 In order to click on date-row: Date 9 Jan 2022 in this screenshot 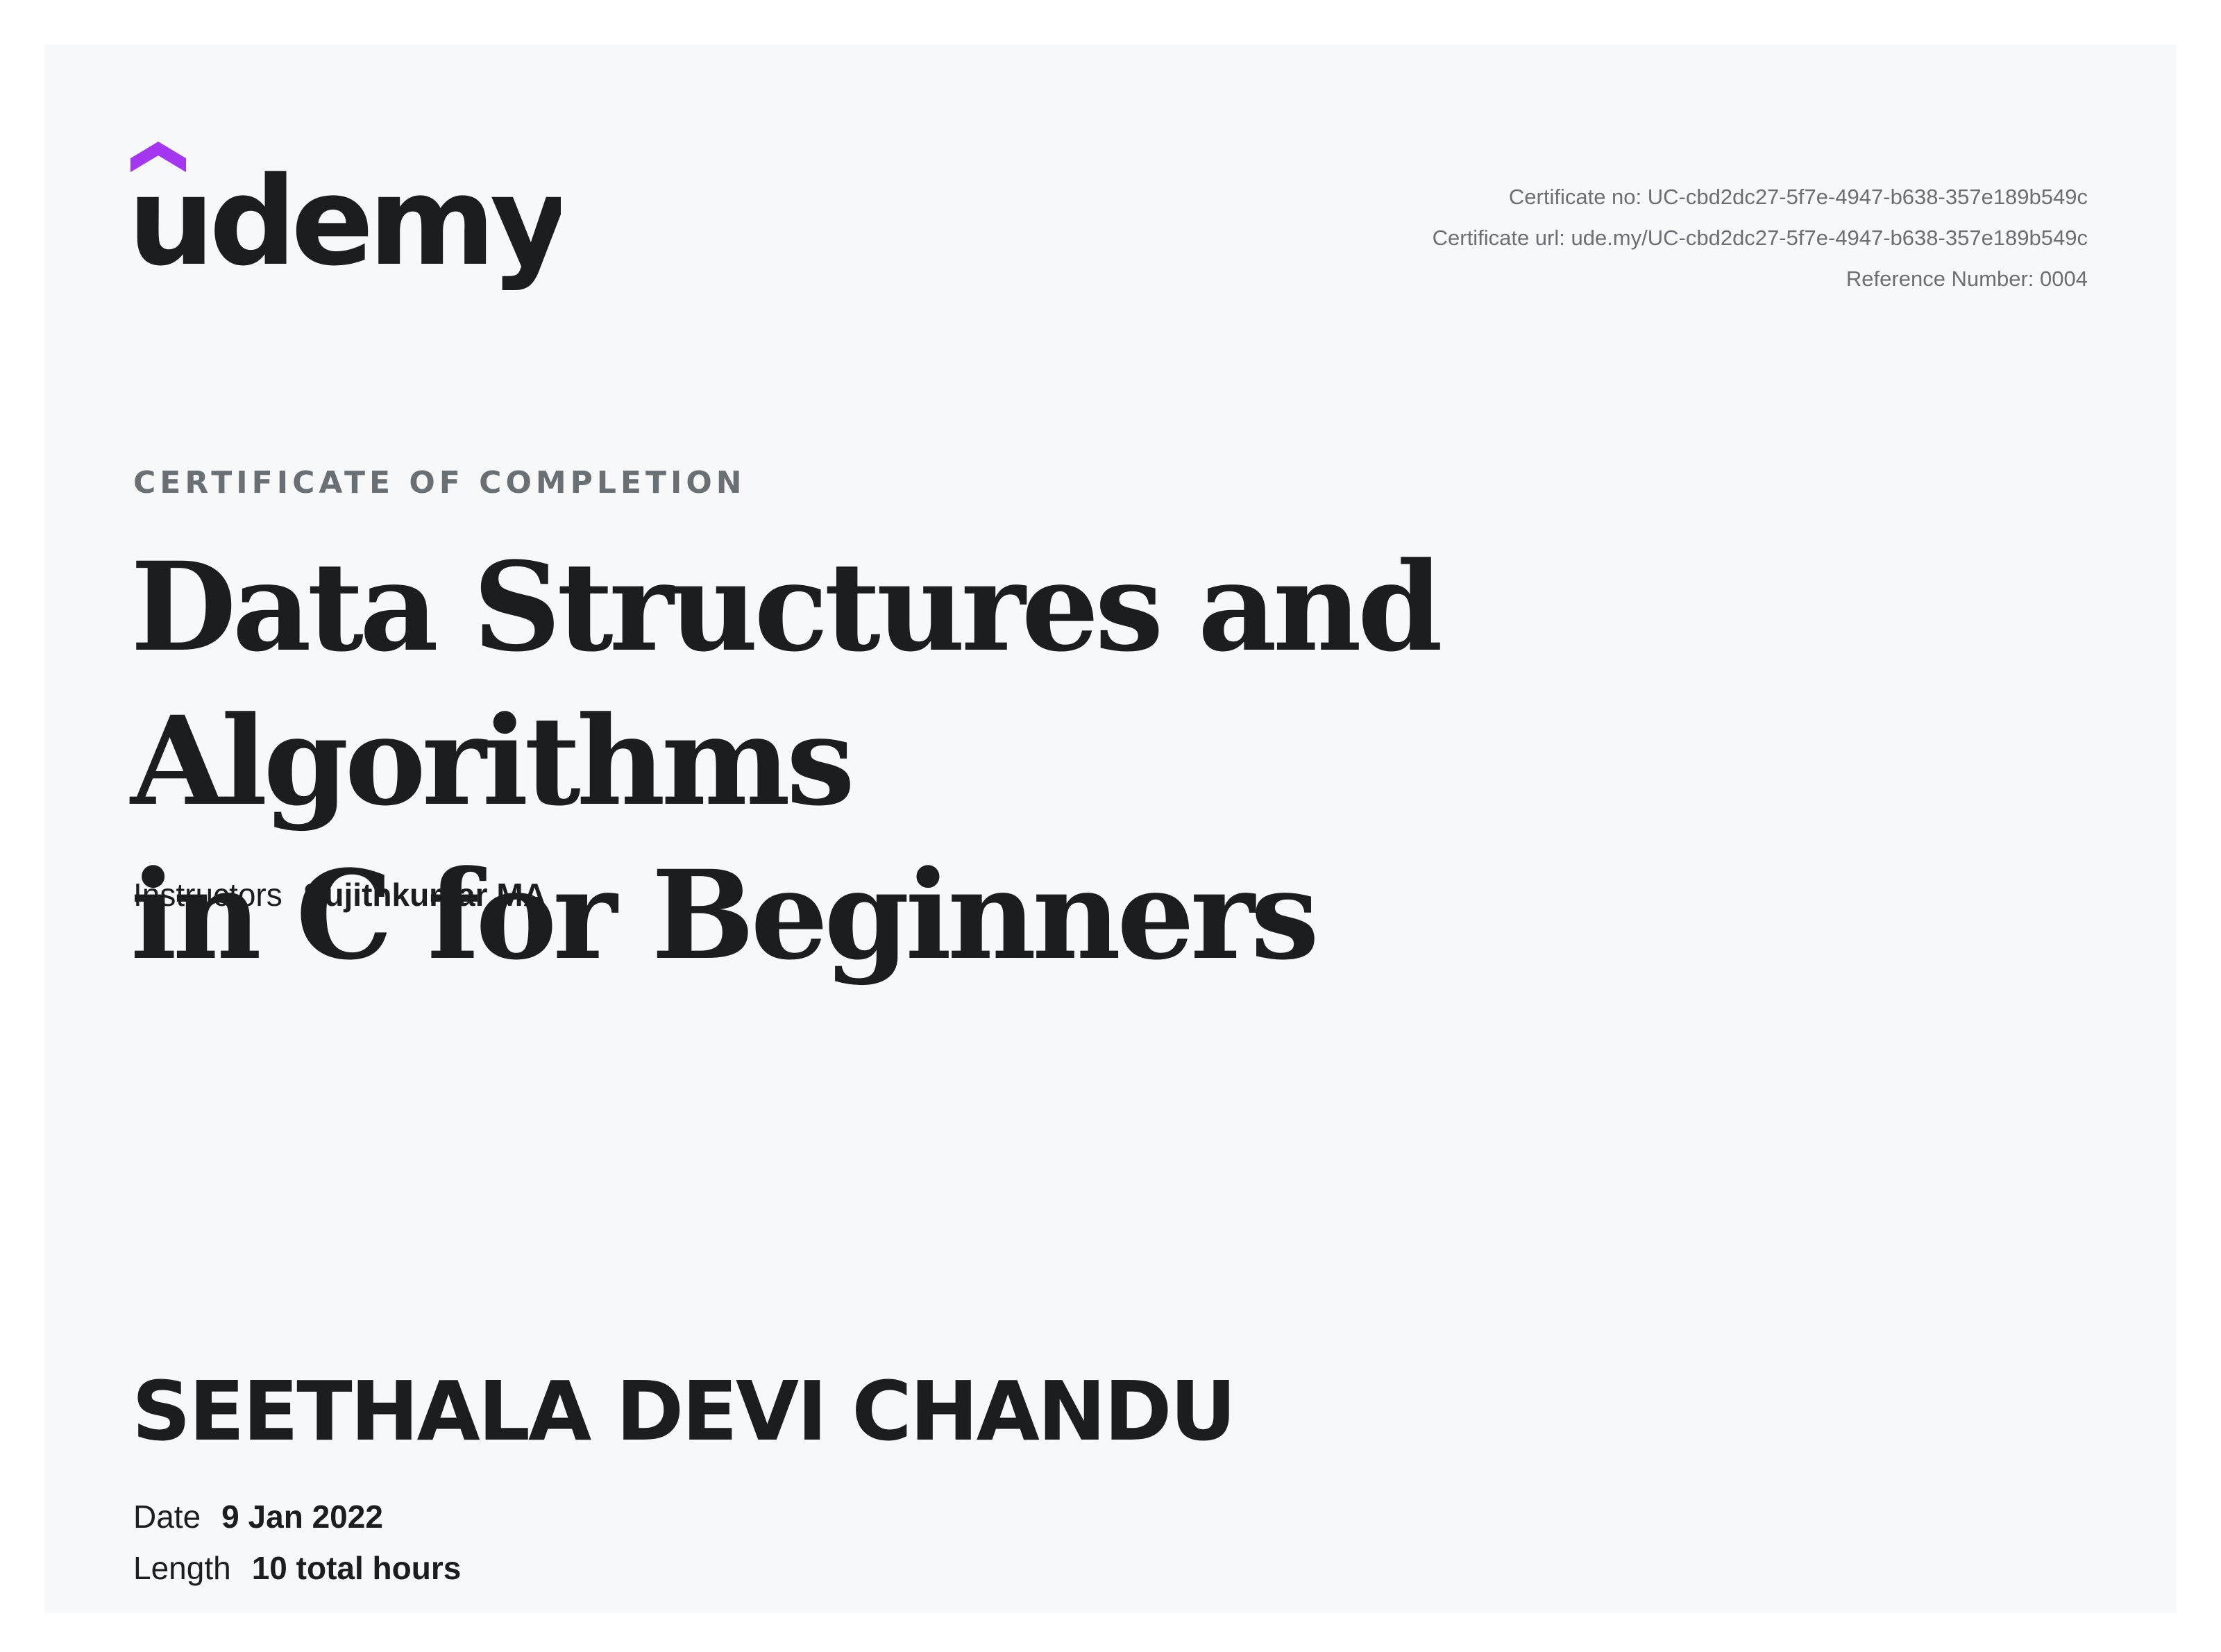, I will do `click(258, 1516)`.